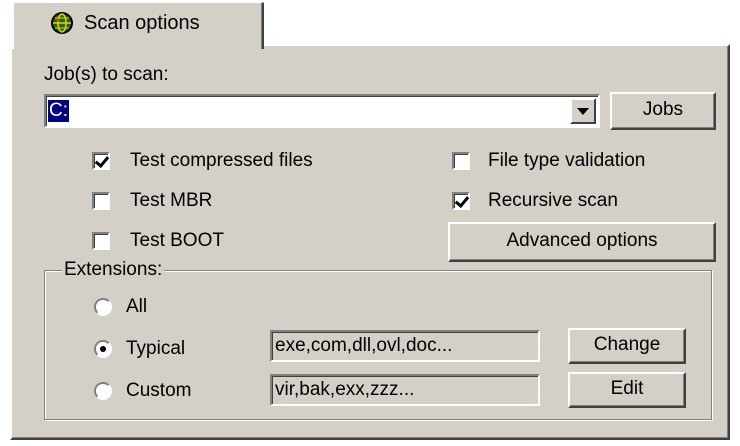  Describe the element at coordinates (171, 200) in the screenshot. I see `test-mbr-label: Test MBR` at that location.